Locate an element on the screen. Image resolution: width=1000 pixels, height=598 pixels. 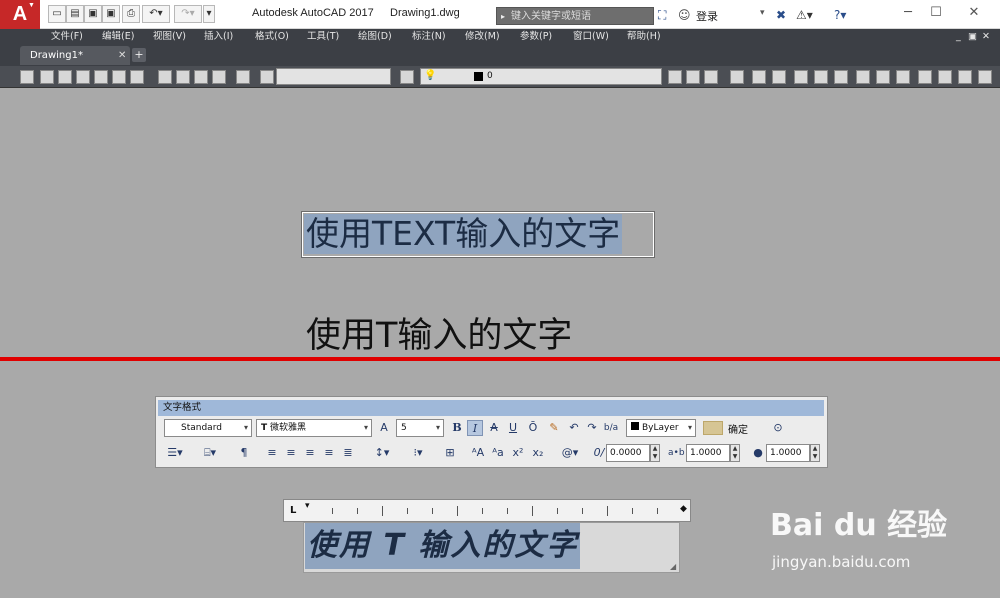
minimize-button: ─ is located at coordinates (908, 13).